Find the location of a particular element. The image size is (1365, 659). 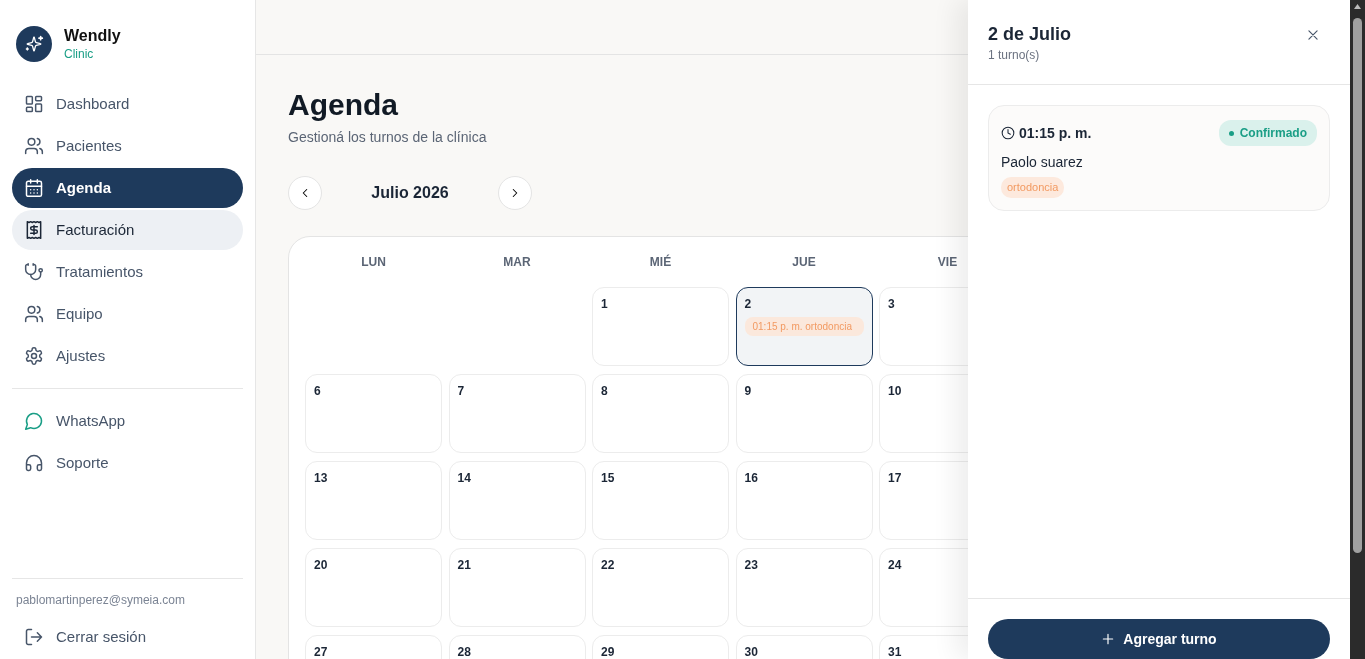

day-cell: 23 is located at coordinates (804, 587).